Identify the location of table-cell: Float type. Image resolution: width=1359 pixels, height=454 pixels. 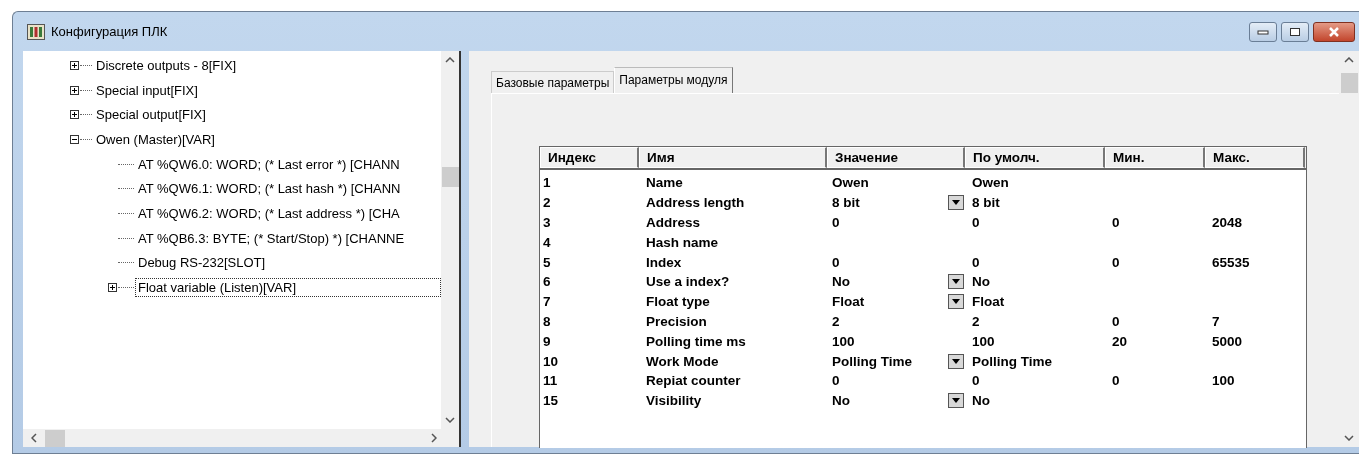
(678, 302).